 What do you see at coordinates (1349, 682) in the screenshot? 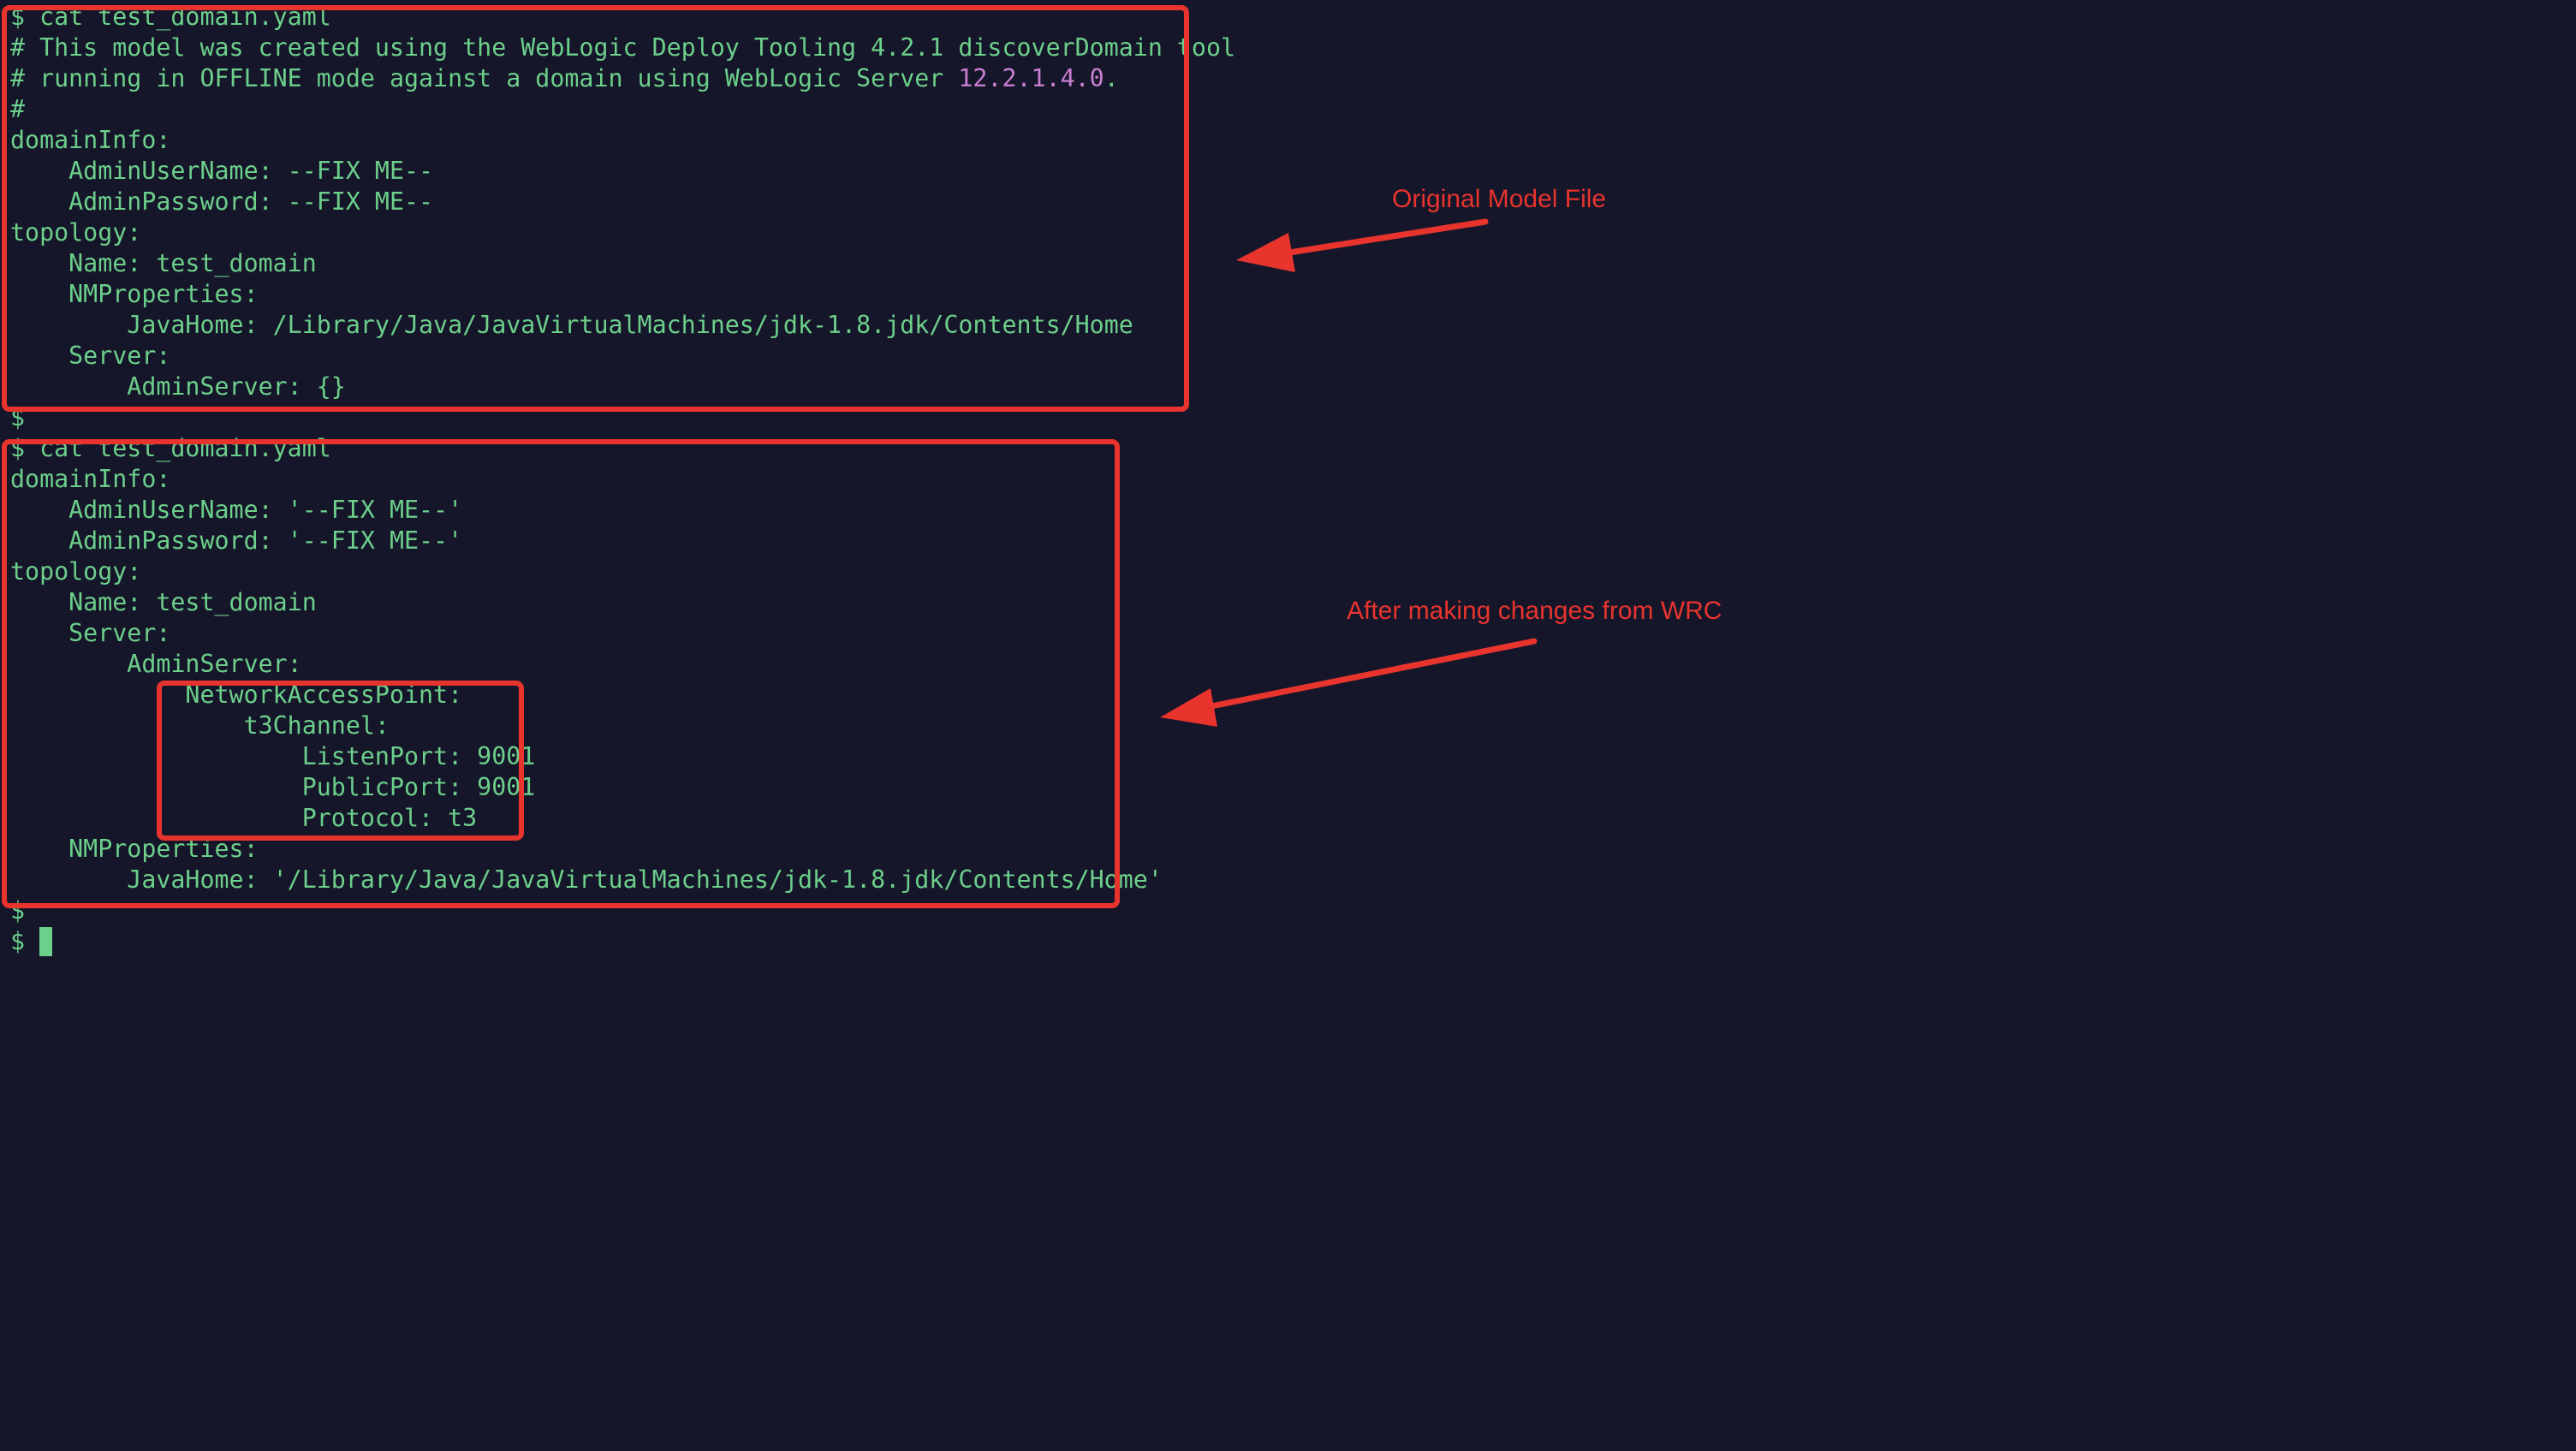
I see `arrow-to-modified-icon` at bounding box center [1349, 682].